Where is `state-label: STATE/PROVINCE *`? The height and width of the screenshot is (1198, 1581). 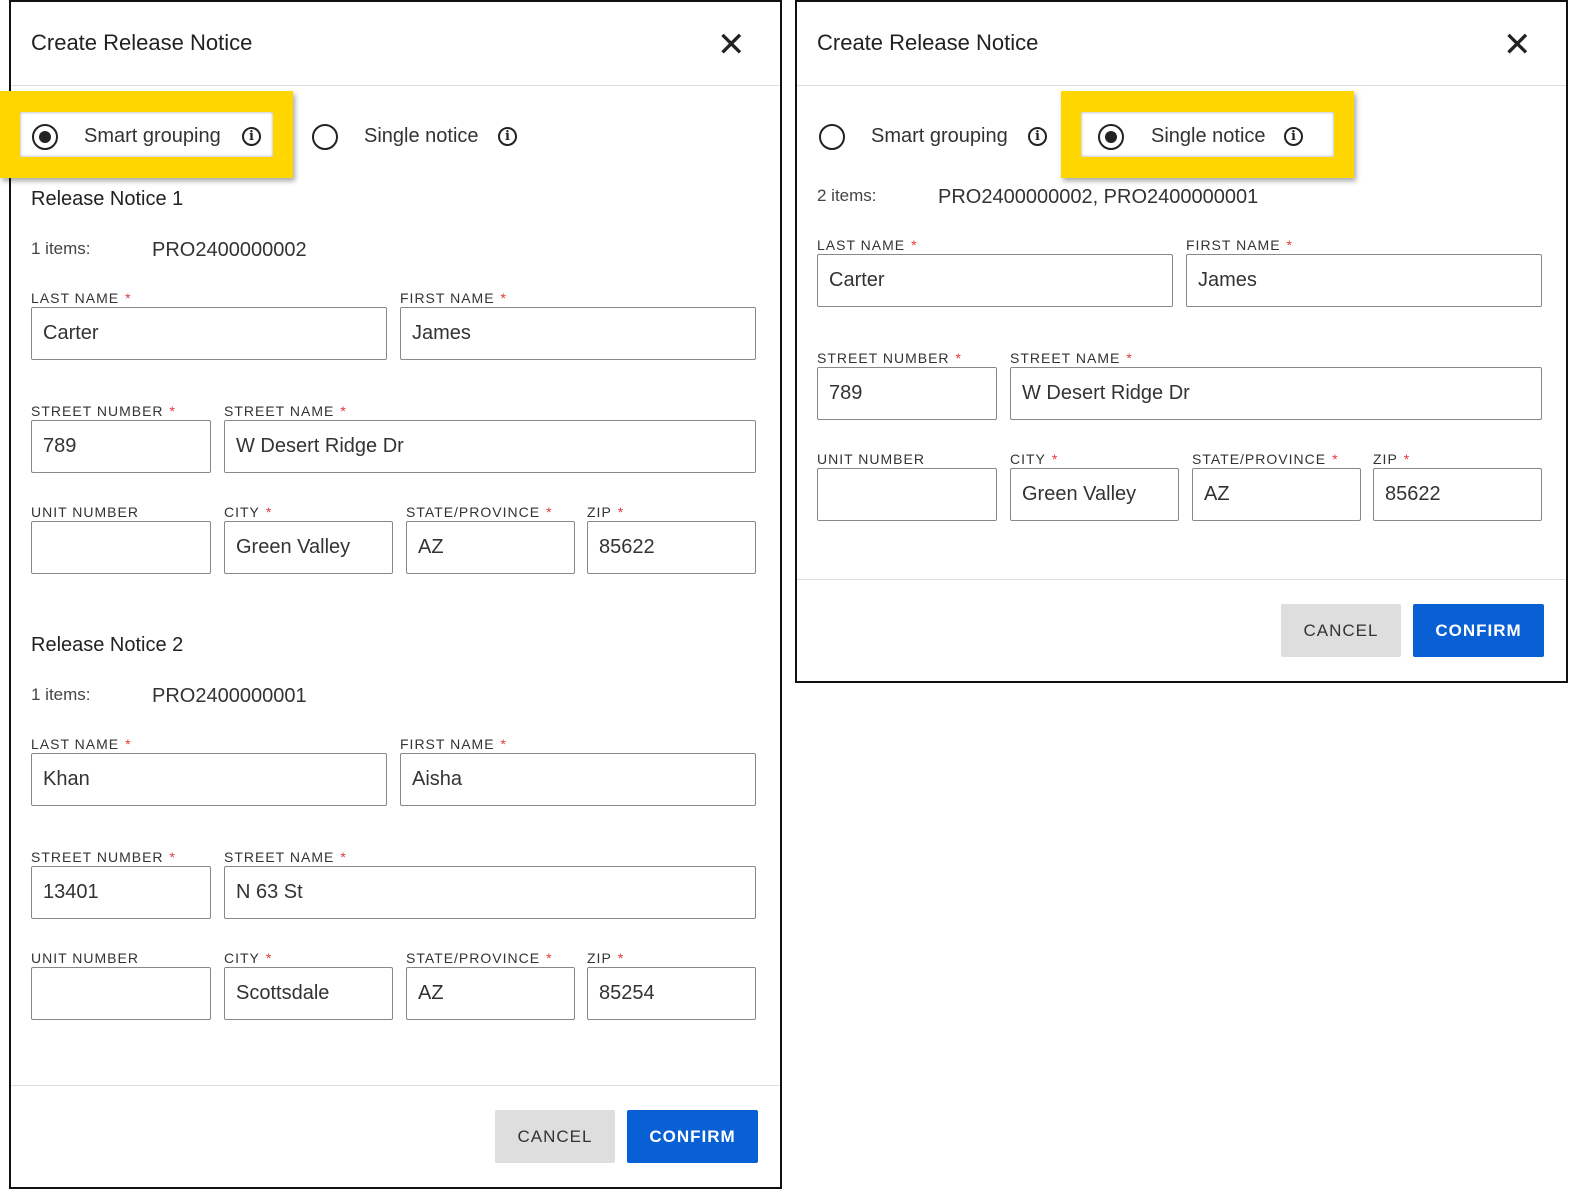 state-label: STATE/PROVINCE * is located at coordinates (479, 958).